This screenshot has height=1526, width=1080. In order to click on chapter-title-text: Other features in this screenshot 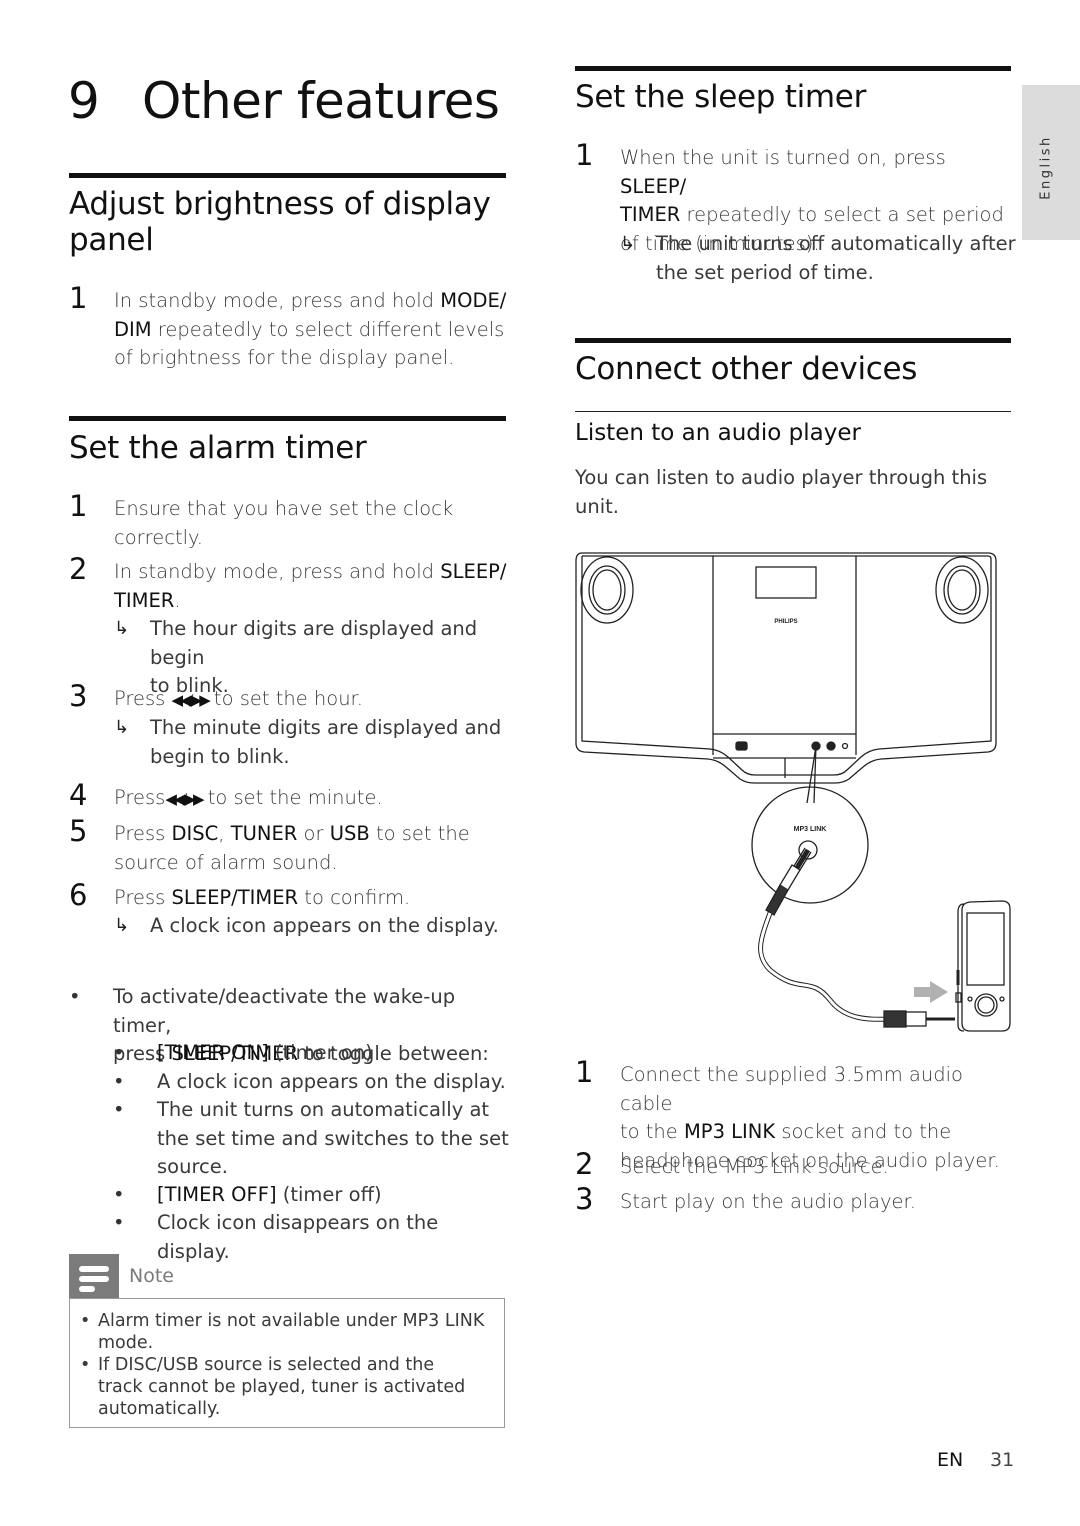, I will do `click(321, 101)`.